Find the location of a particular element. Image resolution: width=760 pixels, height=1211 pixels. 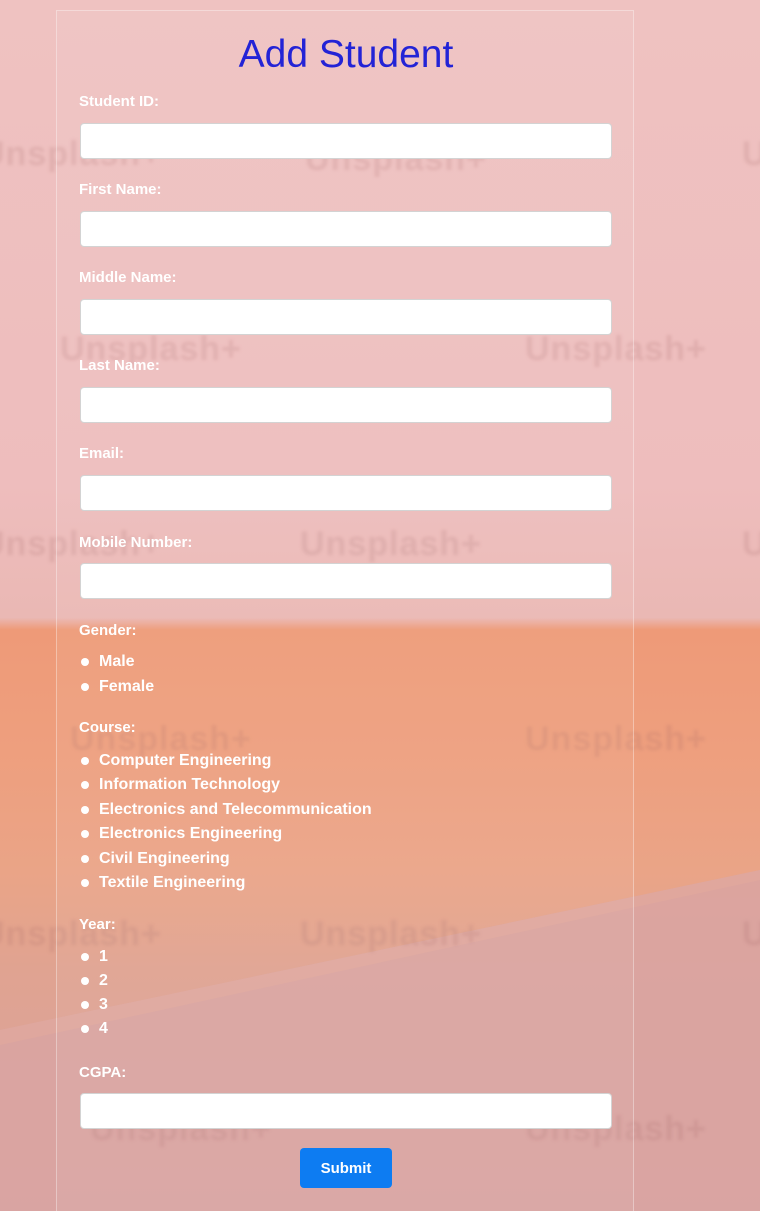

course-option-label: Electronics Engineering is located at coordinates (191, 833).